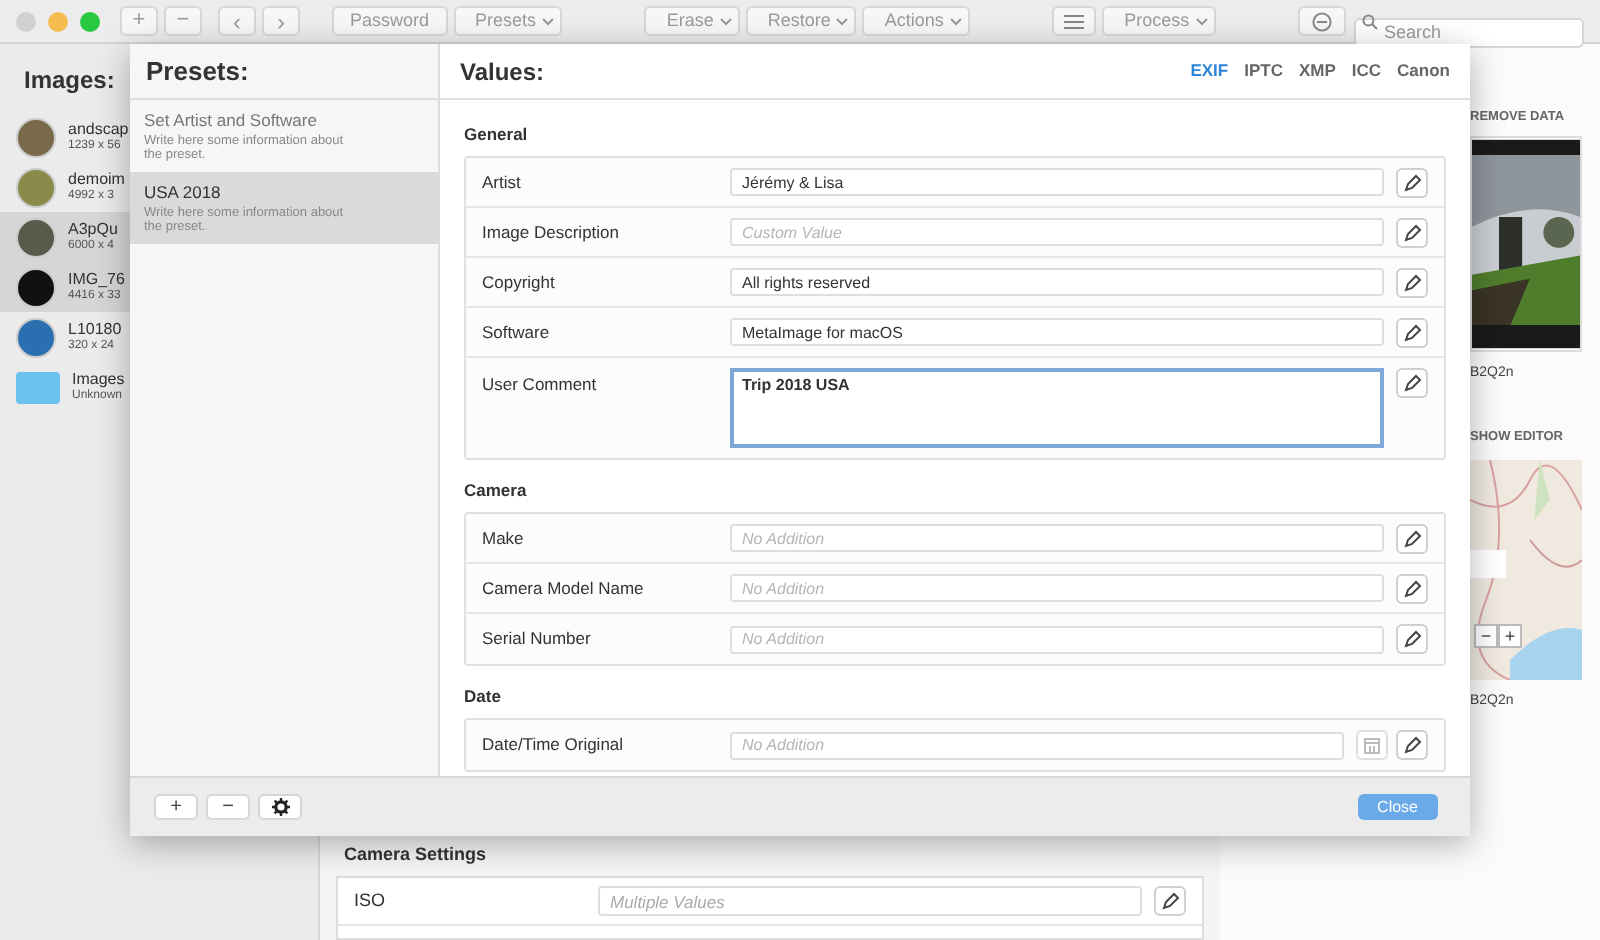 The height and width of the screenshot is (940, 1600). I want to click on panel-title: Values:, so click(502, 72).